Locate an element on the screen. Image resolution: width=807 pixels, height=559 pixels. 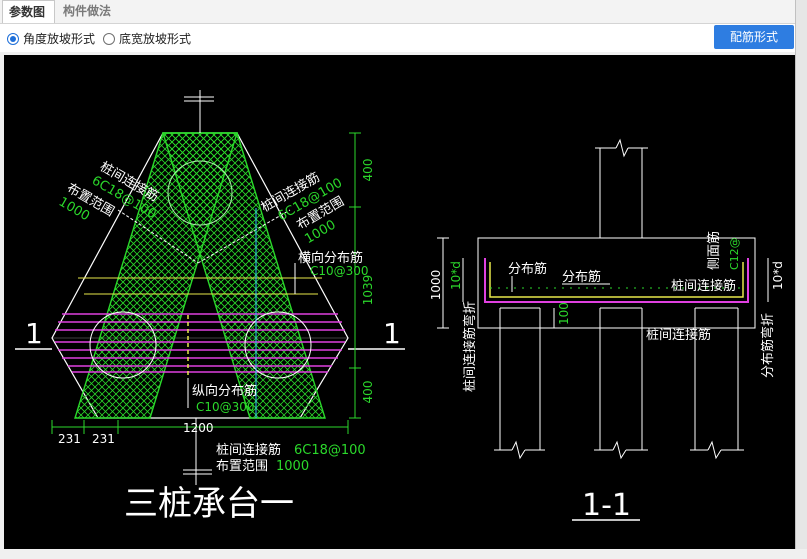
section-cut-left: 1 is located at coordinates (33, 333).